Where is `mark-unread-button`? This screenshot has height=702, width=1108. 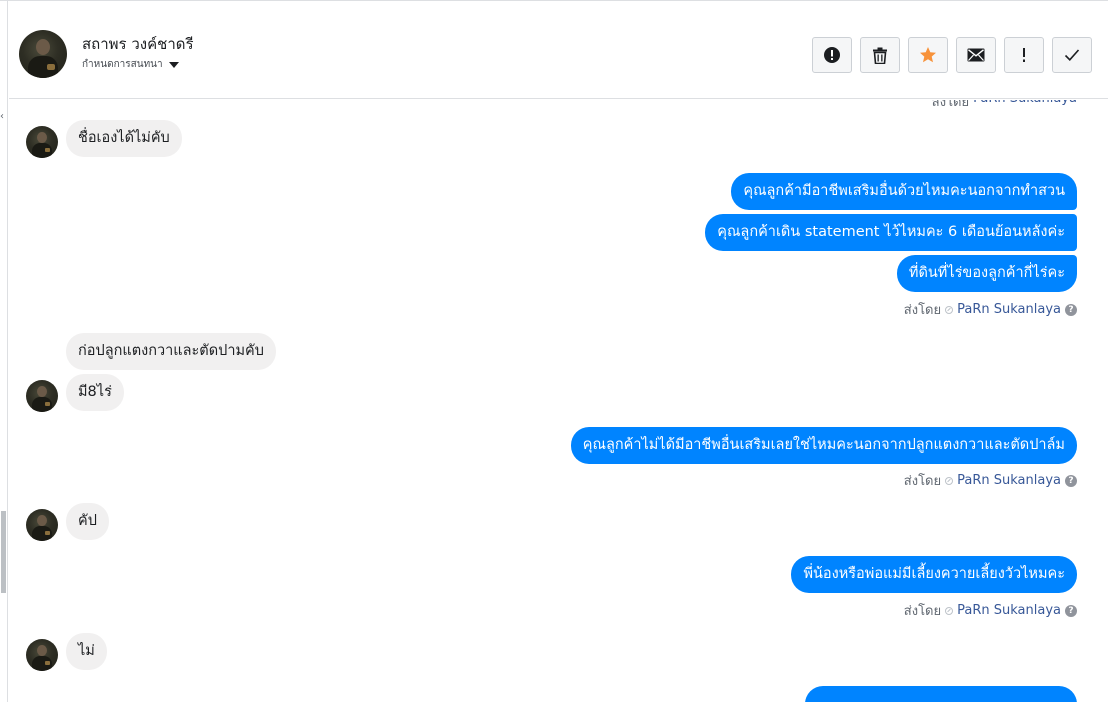
mark-unread-button is located at coordinates (976, 55).